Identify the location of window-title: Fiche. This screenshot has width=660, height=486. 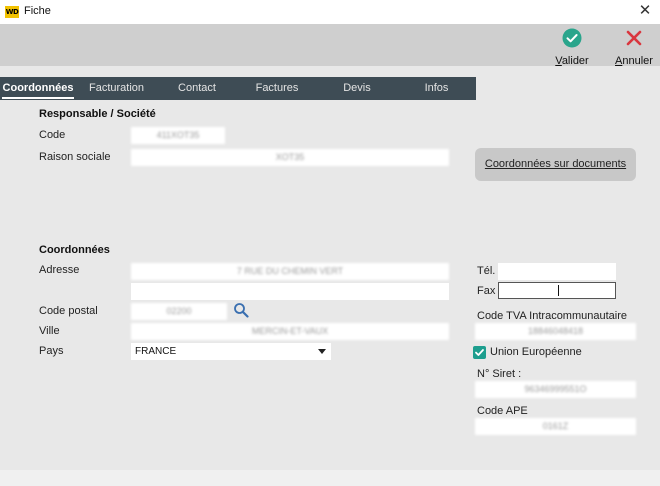
(37, 11).